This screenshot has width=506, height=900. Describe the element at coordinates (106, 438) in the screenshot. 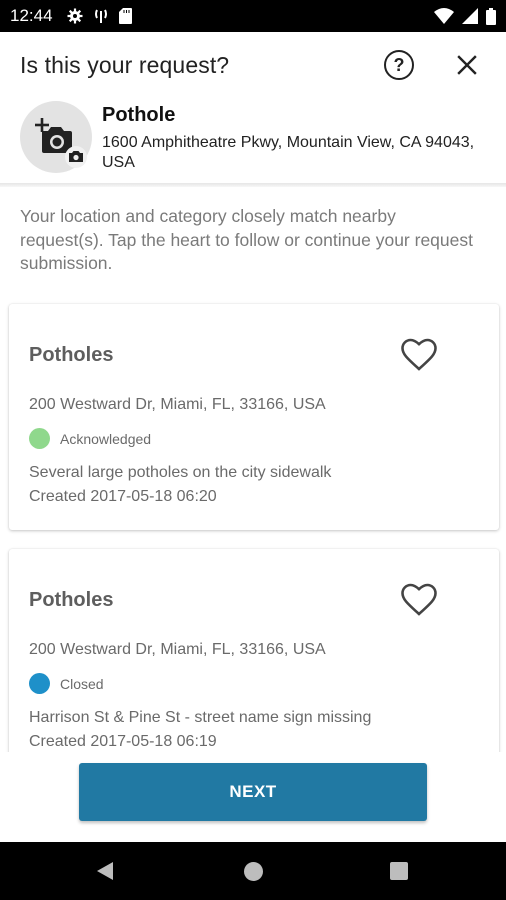

I see `status-label: Acknowledged` at that location.